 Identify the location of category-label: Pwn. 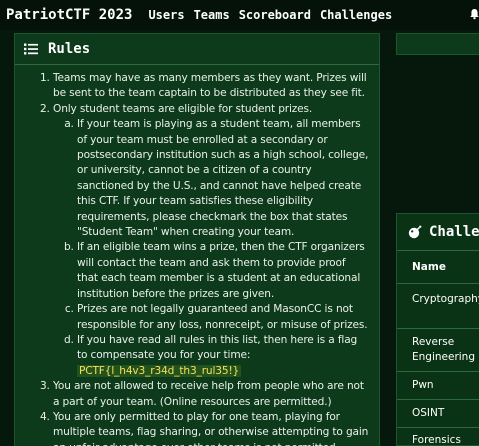
(423, 385).